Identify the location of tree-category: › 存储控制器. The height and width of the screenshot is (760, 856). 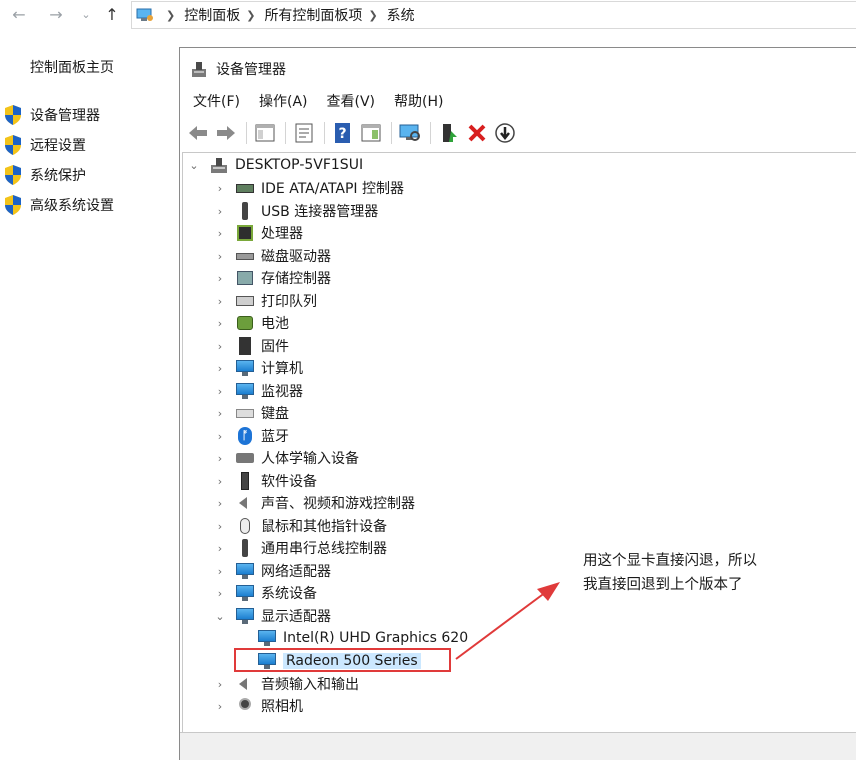
(272, 278).